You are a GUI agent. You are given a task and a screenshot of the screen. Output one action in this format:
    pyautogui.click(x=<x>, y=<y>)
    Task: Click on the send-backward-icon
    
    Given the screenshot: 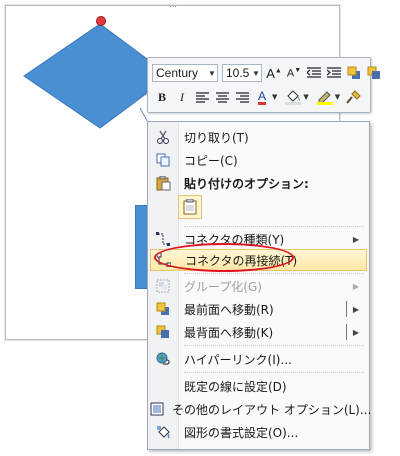 What is the action you would take?
    pyautogui.click(x=373, y=72)
    